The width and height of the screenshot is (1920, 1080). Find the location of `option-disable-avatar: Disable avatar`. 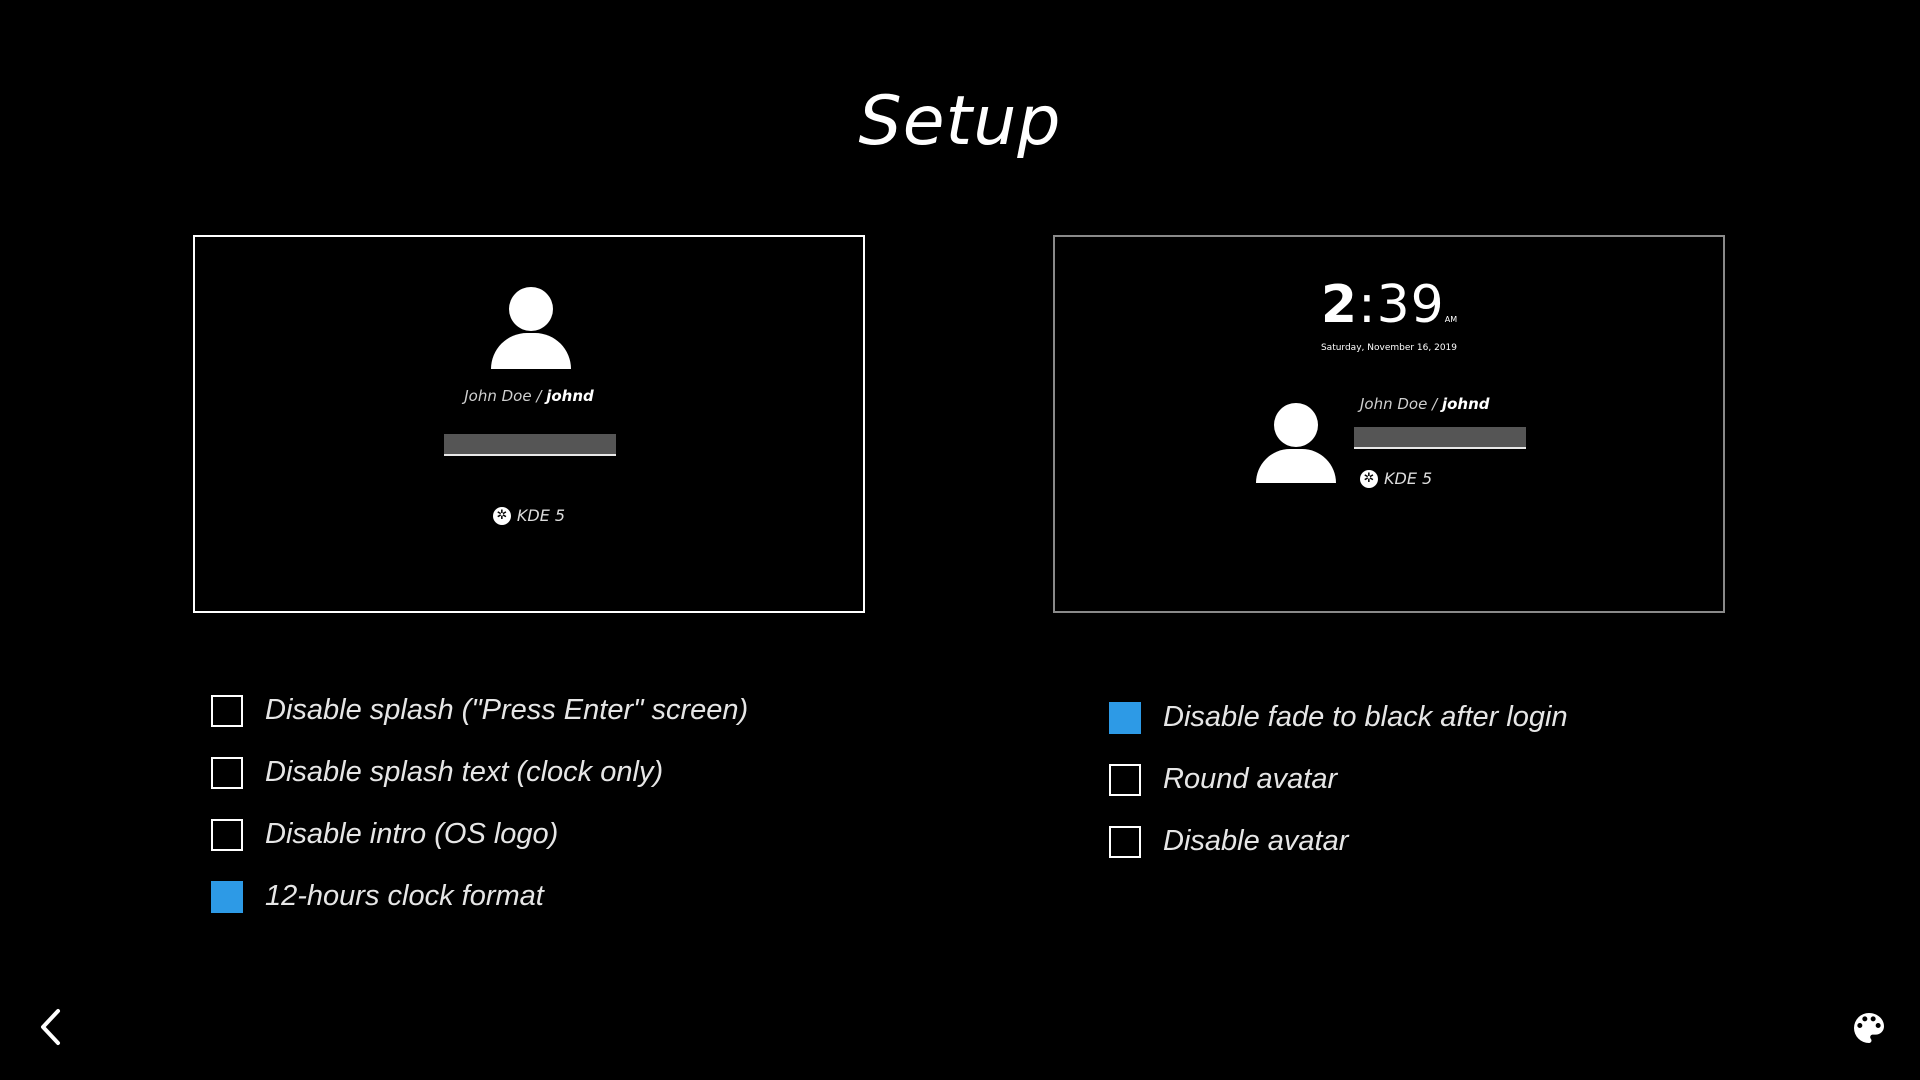

option-disable-avatar: Disable avatar is located at coordinates (1228, 841).